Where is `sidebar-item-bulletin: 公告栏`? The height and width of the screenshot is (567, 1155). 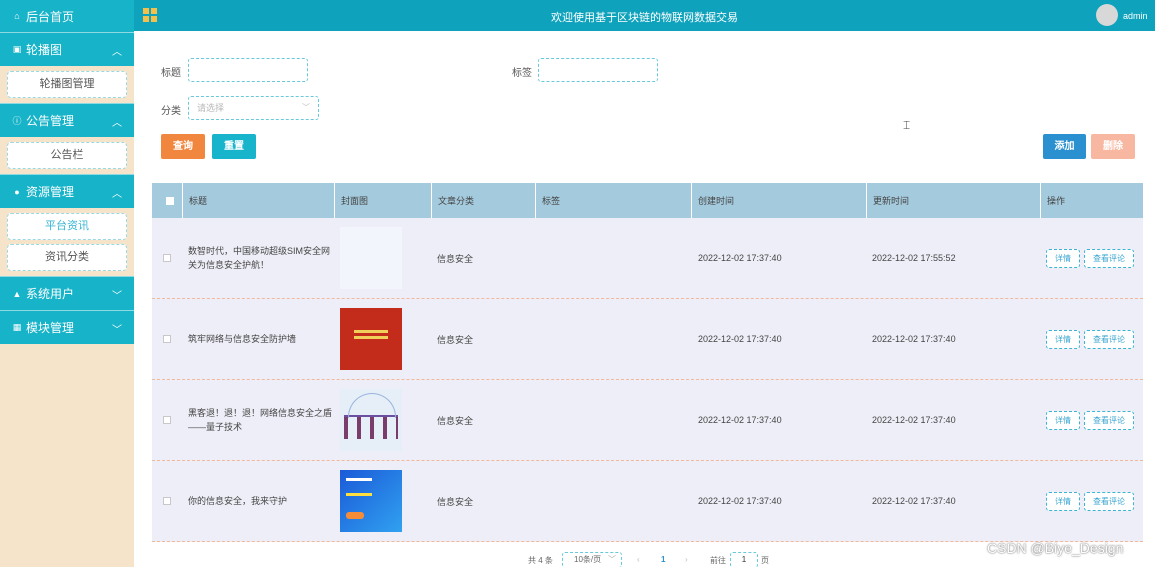 sidebar-item-bulletin: 公告栏 is located at coordinates (67, 155).